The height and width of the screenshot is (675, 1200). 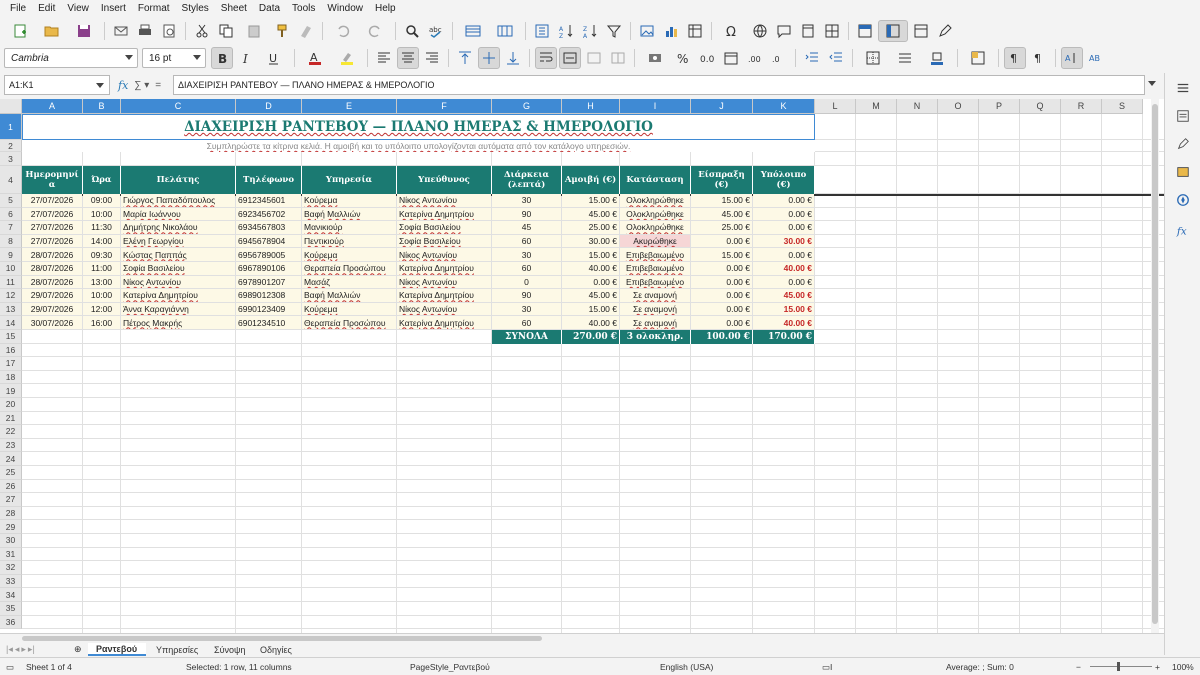 What do you see at coordinates (269, 180) in the screenshot?
I see `table-header-cell: Τηλέφωνο` at bounding box center [269, 180].